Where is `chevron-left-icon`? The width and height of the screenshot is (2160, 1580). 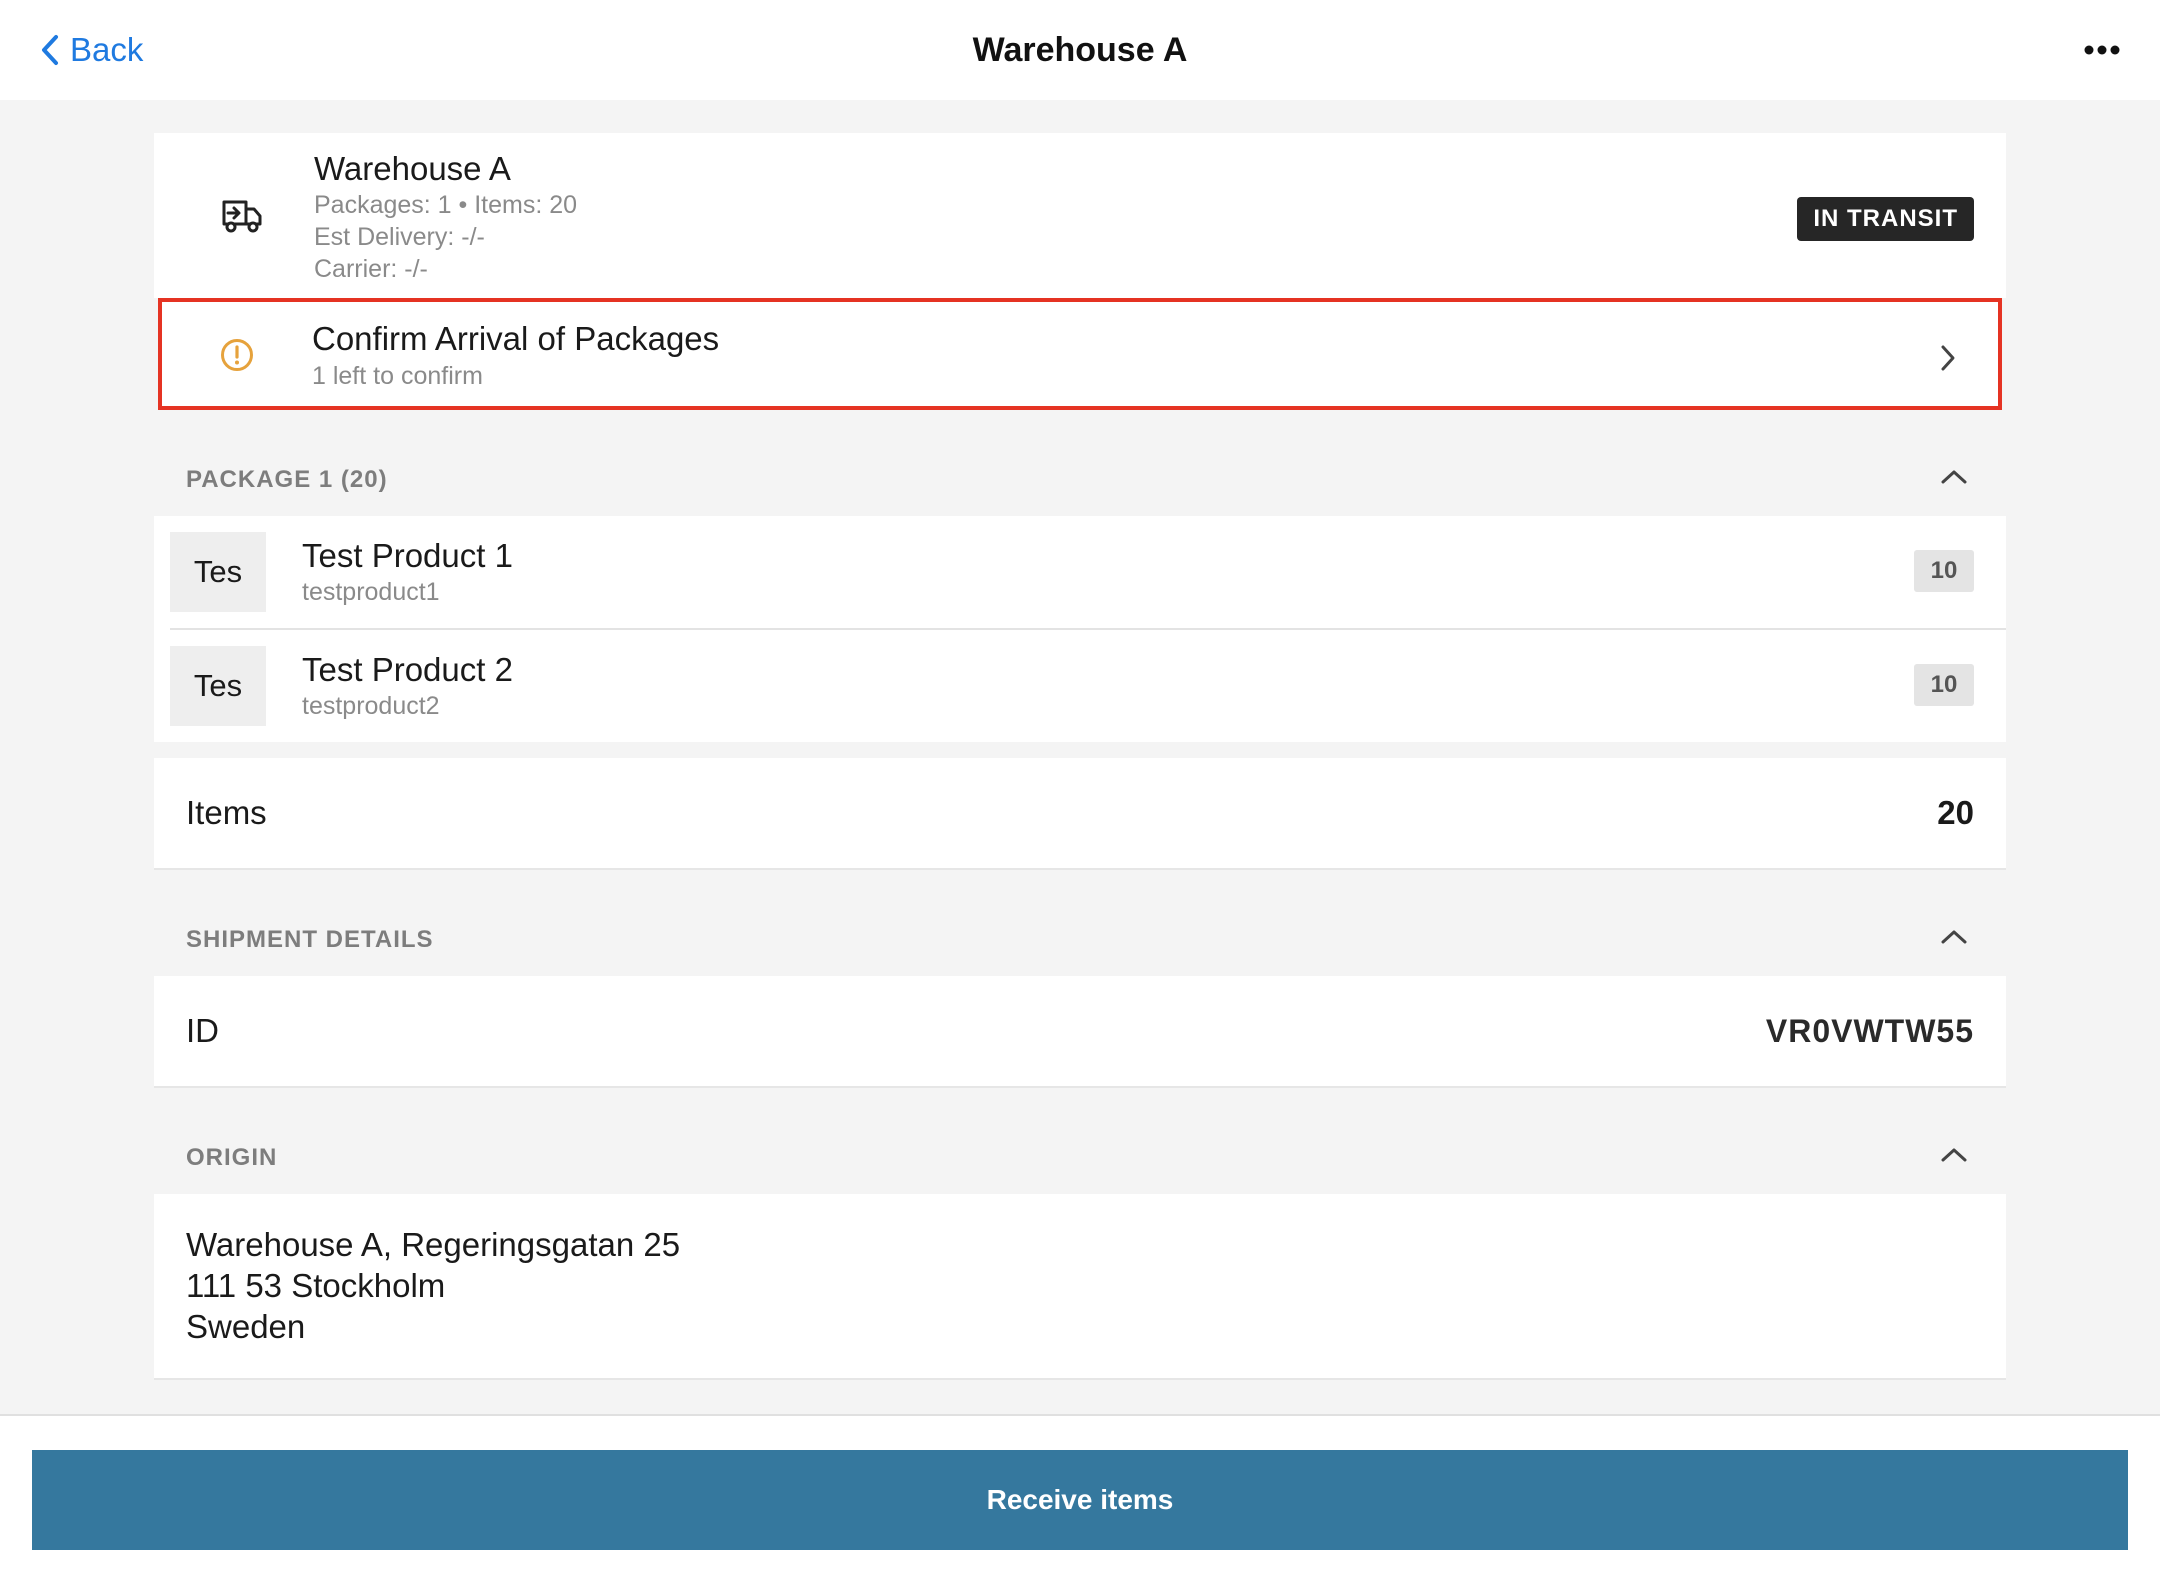 chevron-left-icon is located at coordinates (50, 50).